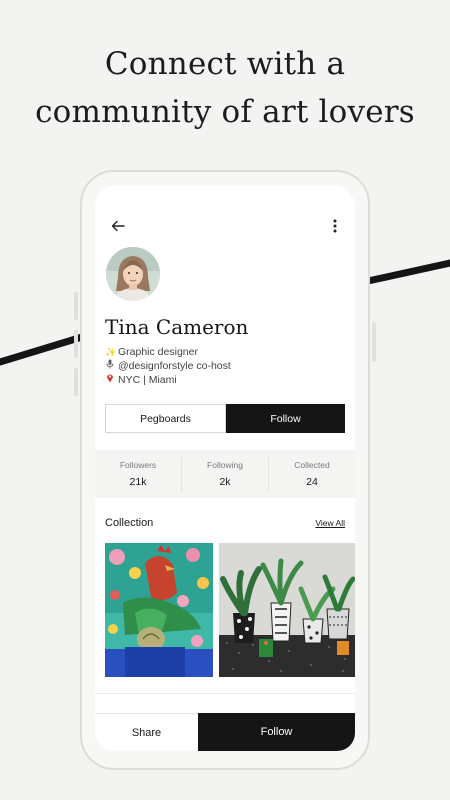 The height and width of the screenshot is (800, 450). Describe the element at coordinates (177, 327) in the screenshot. I see `profile-name: Tina Cameron` at that location.